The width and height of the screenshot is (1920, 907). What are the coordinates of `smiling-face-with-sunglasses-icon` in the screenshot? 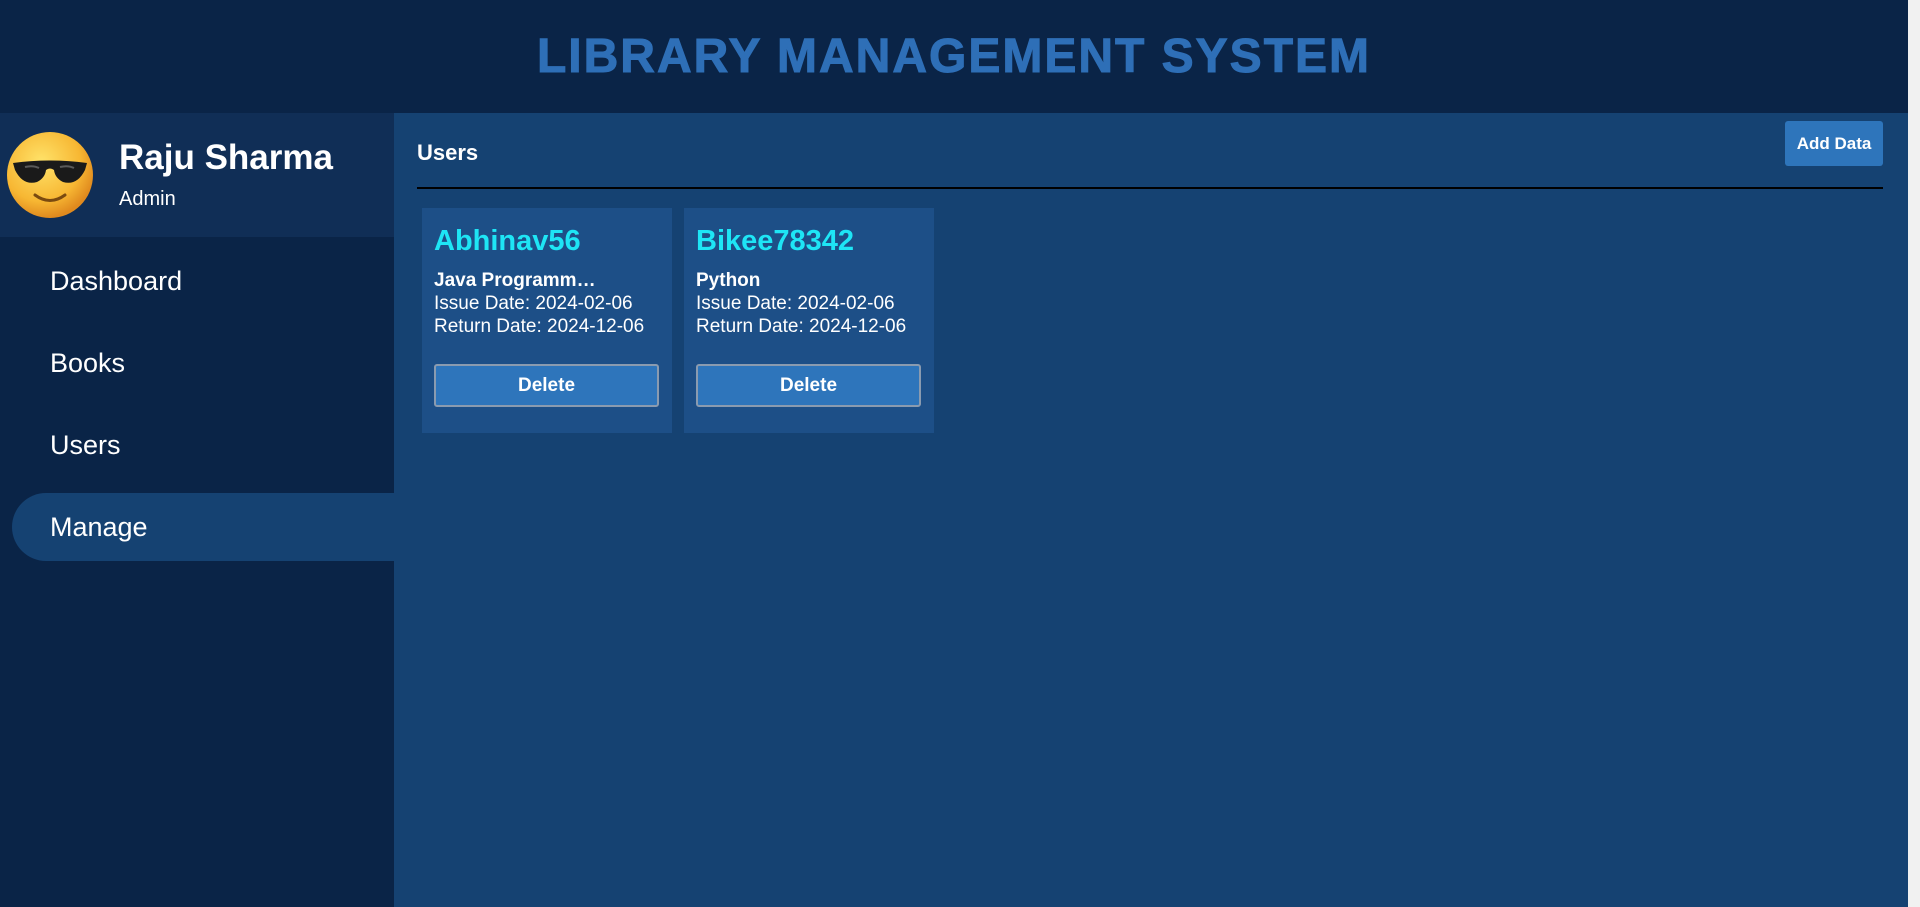 It's located at (50, 175).